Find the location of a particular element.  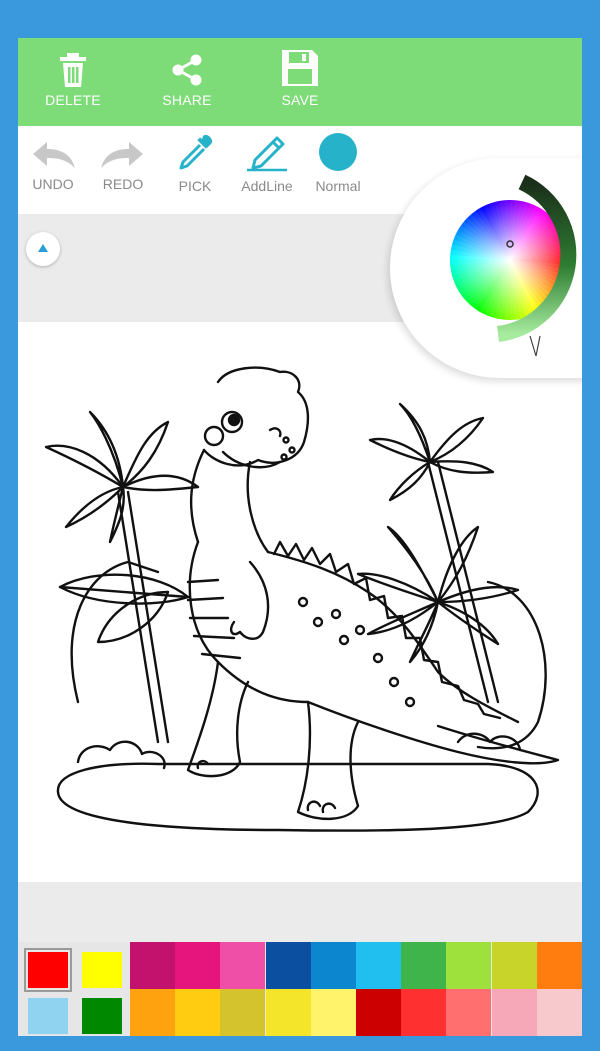

triangle-up-icon is located at coordinates (43, 248).